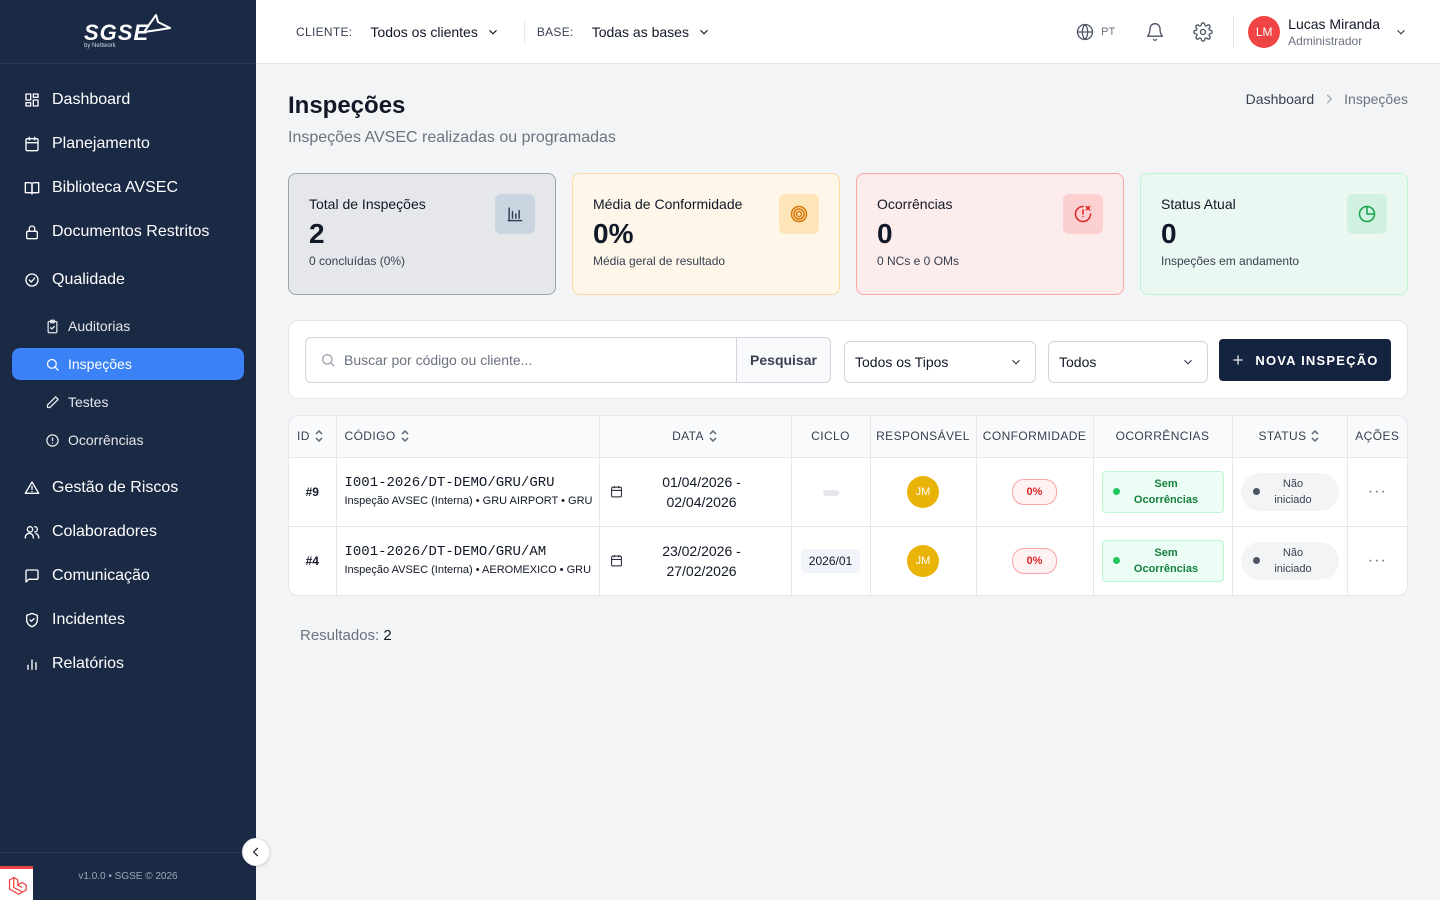 The image size is (1440, 900). What do you see at coordinates (1305, 360) in the screenshot?
I see `new-inspection-button: NOVA INSPEÇÃO` at bounding box center [1305, 360].